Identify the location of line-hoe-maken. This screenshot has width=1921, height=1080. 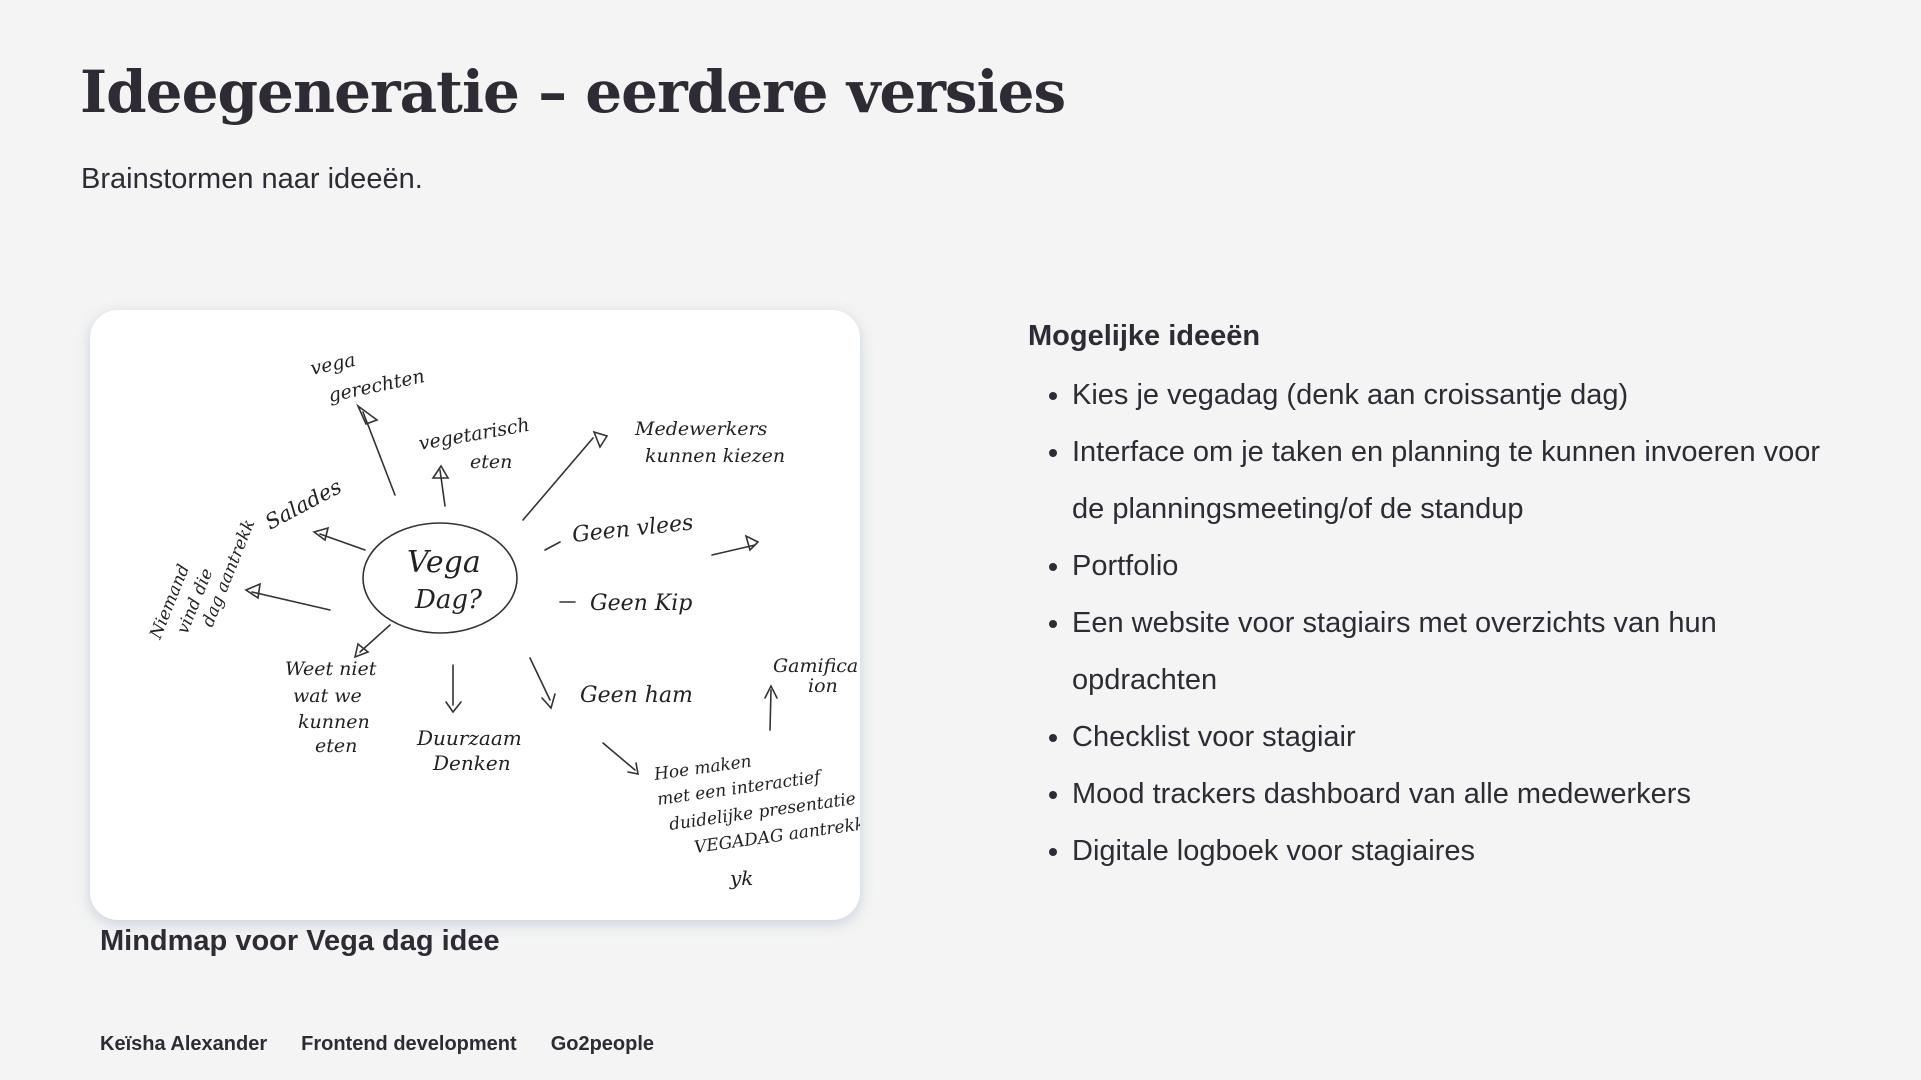
(619, 756).